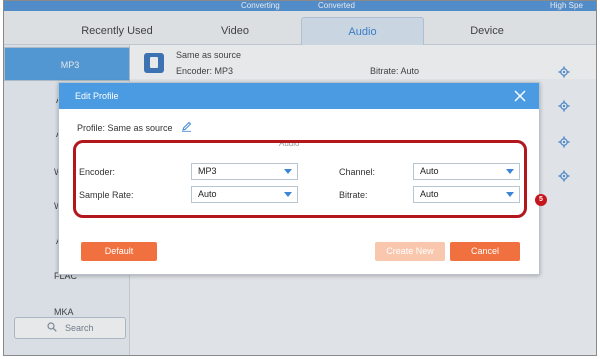 This screenshot has height=359, width=600. Describe the element at coordinates (541, 200) in the screenshot. I see `annotation-step-badge: 5` at that location.